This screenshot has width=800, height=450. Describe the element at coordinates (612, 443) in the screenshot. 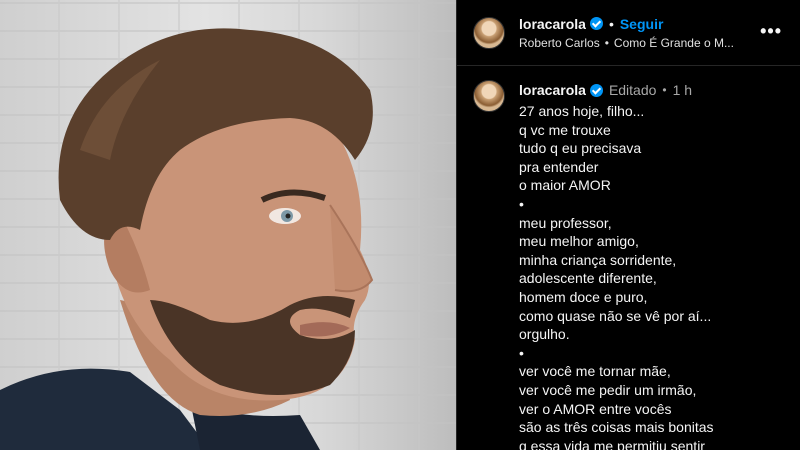

I see `caption-line: q essa vida me permitiu sentir` at that location.